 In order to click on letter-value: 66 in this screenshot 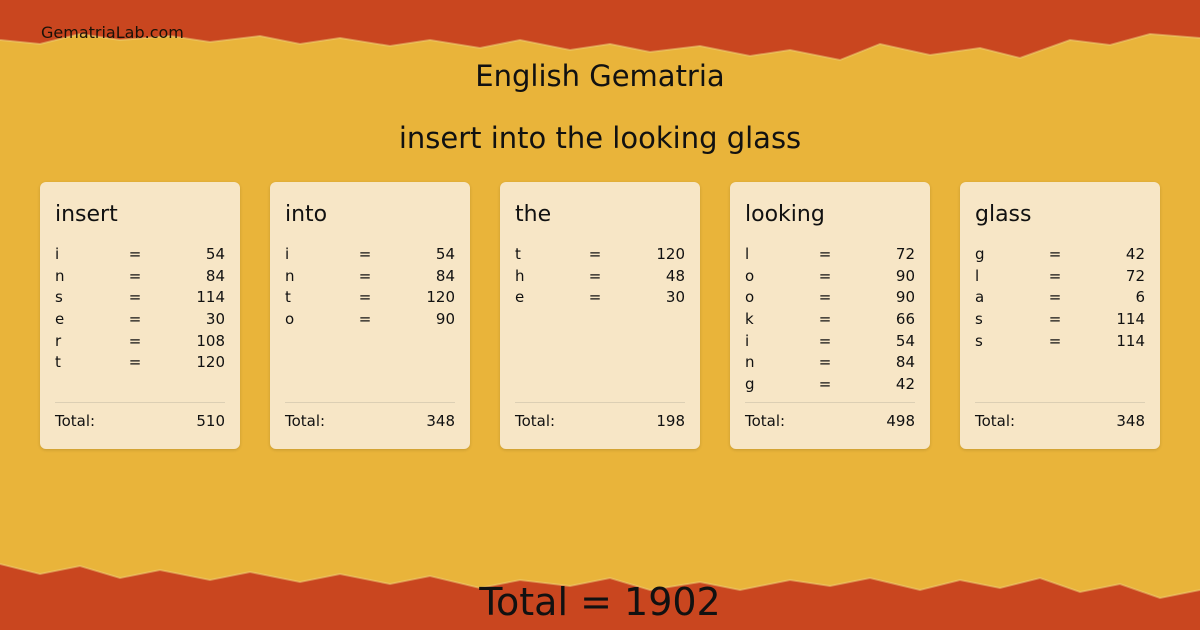, I will do `click(905, 319)`.